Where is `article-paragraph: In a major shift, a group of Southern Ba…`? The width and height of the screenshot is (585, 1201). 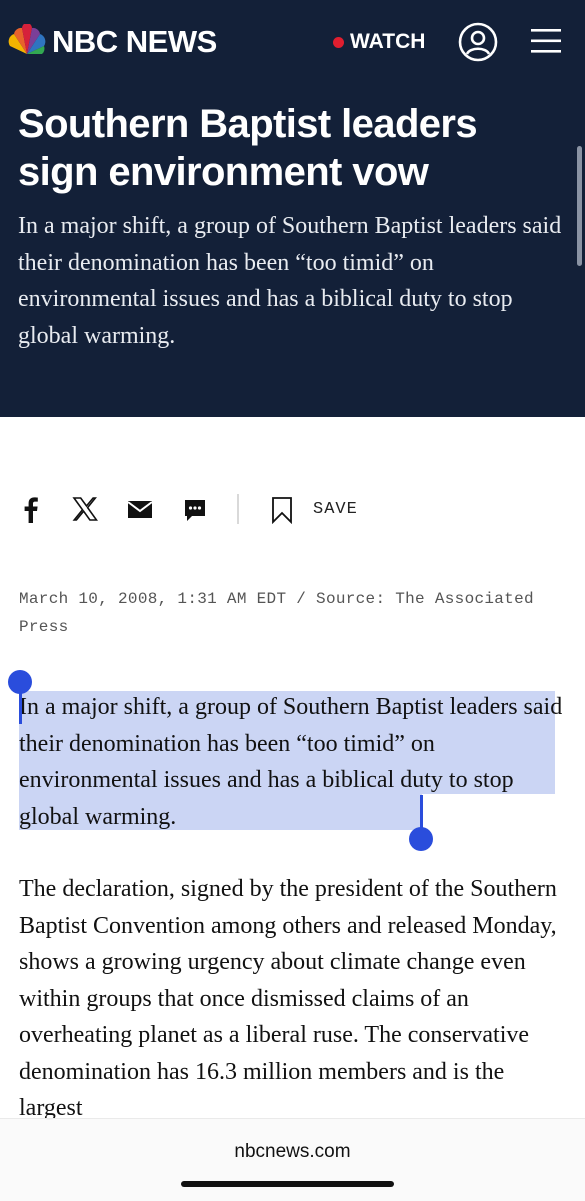
article-paragraph: In a major shift, a group of Southern Ba… is located at coordinates (291, 762).